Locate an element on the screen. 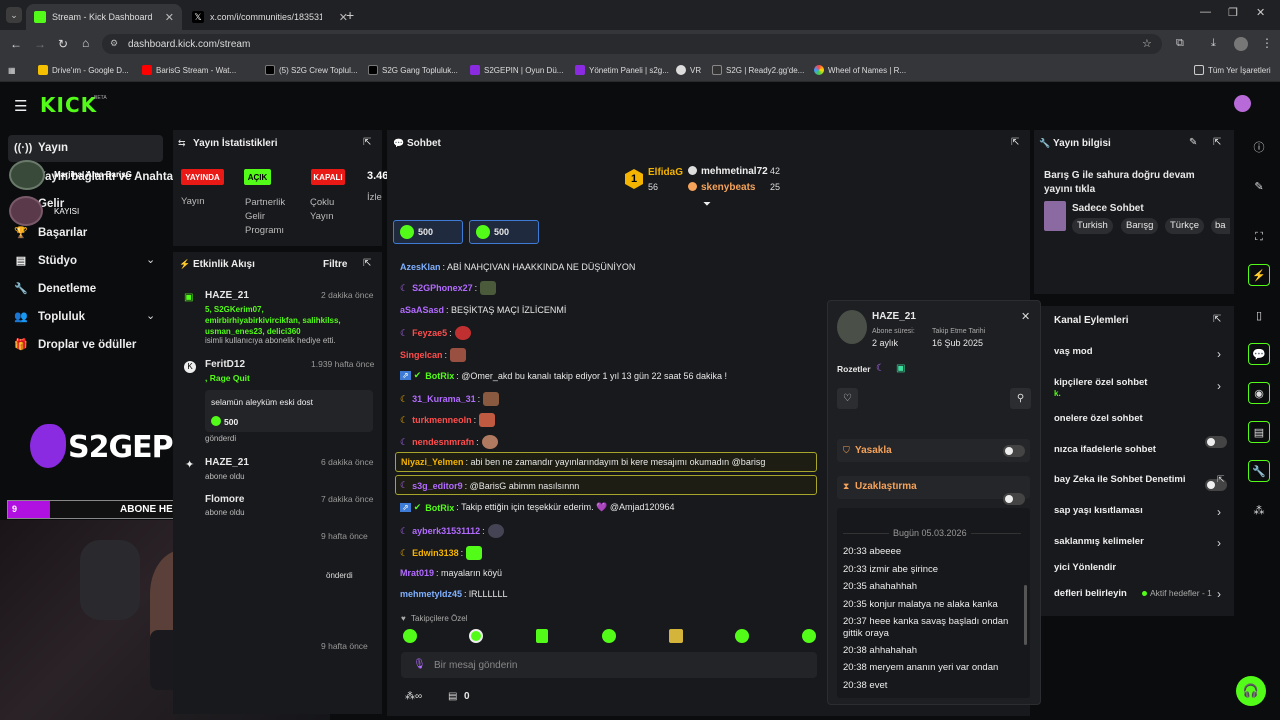 The width and height of the screenshot is (1280, 720). chat-username: S2GPhonex27 is located at coordinates (442, 288).